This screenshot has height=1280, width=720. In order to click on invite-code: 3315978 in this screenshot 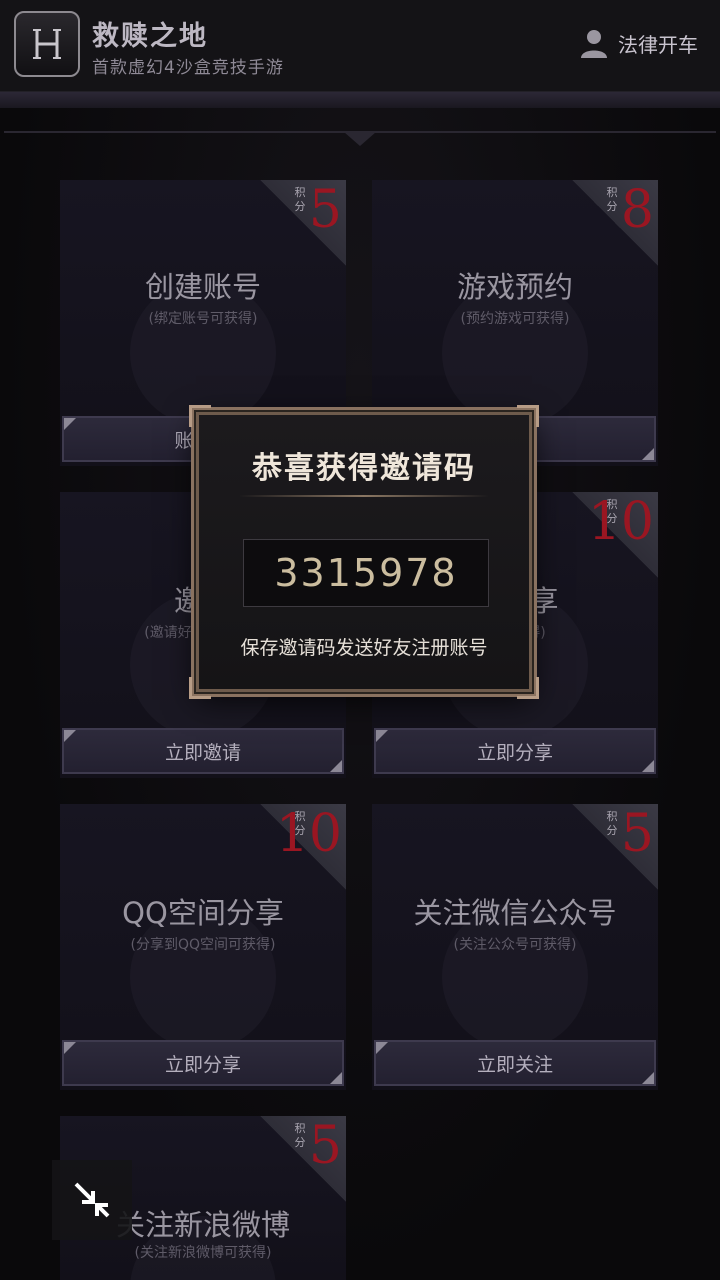, I will do `click(366, 573)`.